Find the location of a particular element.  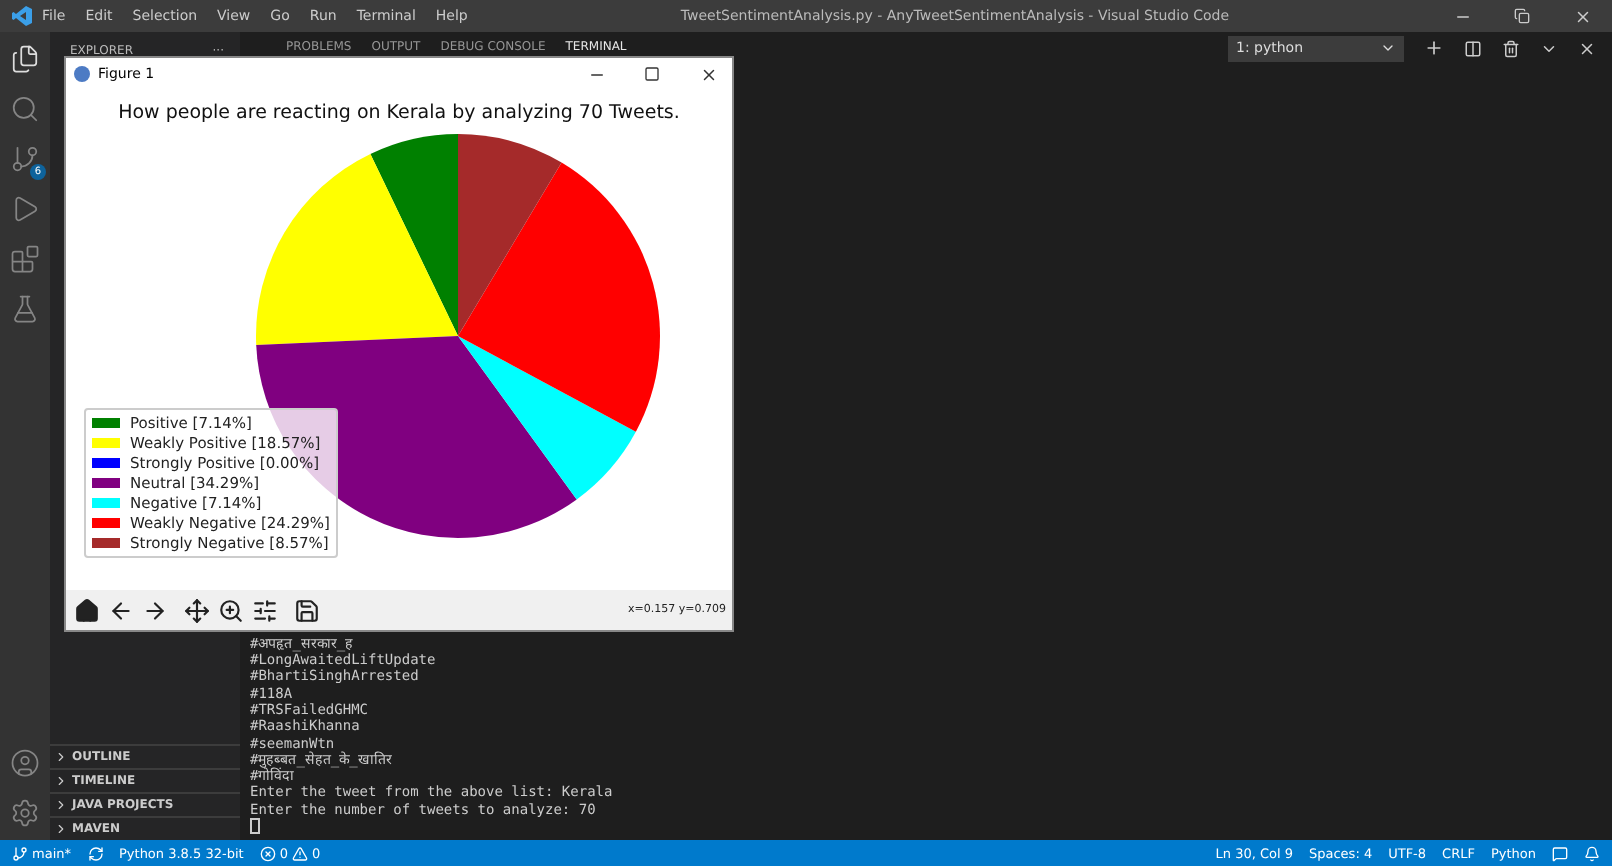

branch-icon is located at coordinates (20, 853).